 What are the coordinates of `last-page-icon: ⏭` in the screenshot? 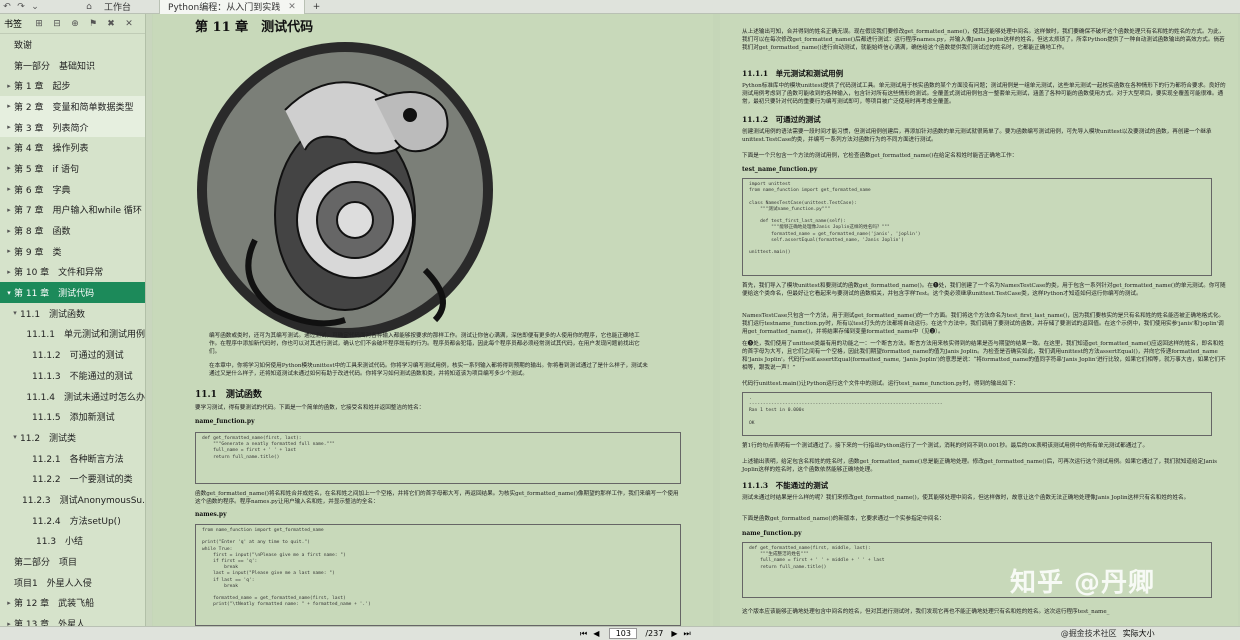 It's located at (686, 634).